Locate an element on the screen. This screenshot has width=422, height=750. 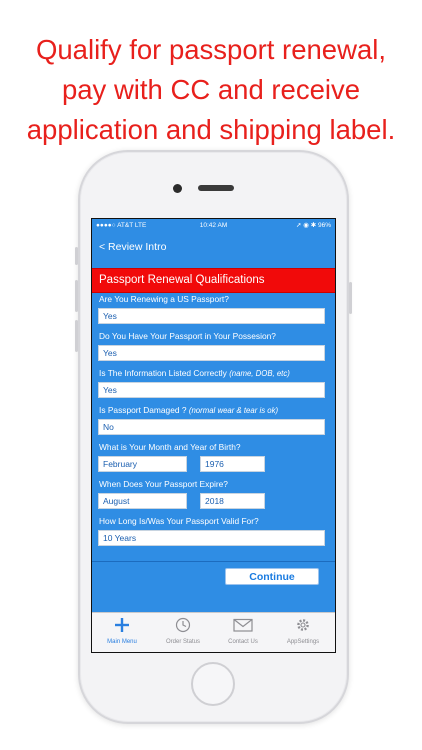
tab-order-status: Order Status is located at coordinates (183, 632).